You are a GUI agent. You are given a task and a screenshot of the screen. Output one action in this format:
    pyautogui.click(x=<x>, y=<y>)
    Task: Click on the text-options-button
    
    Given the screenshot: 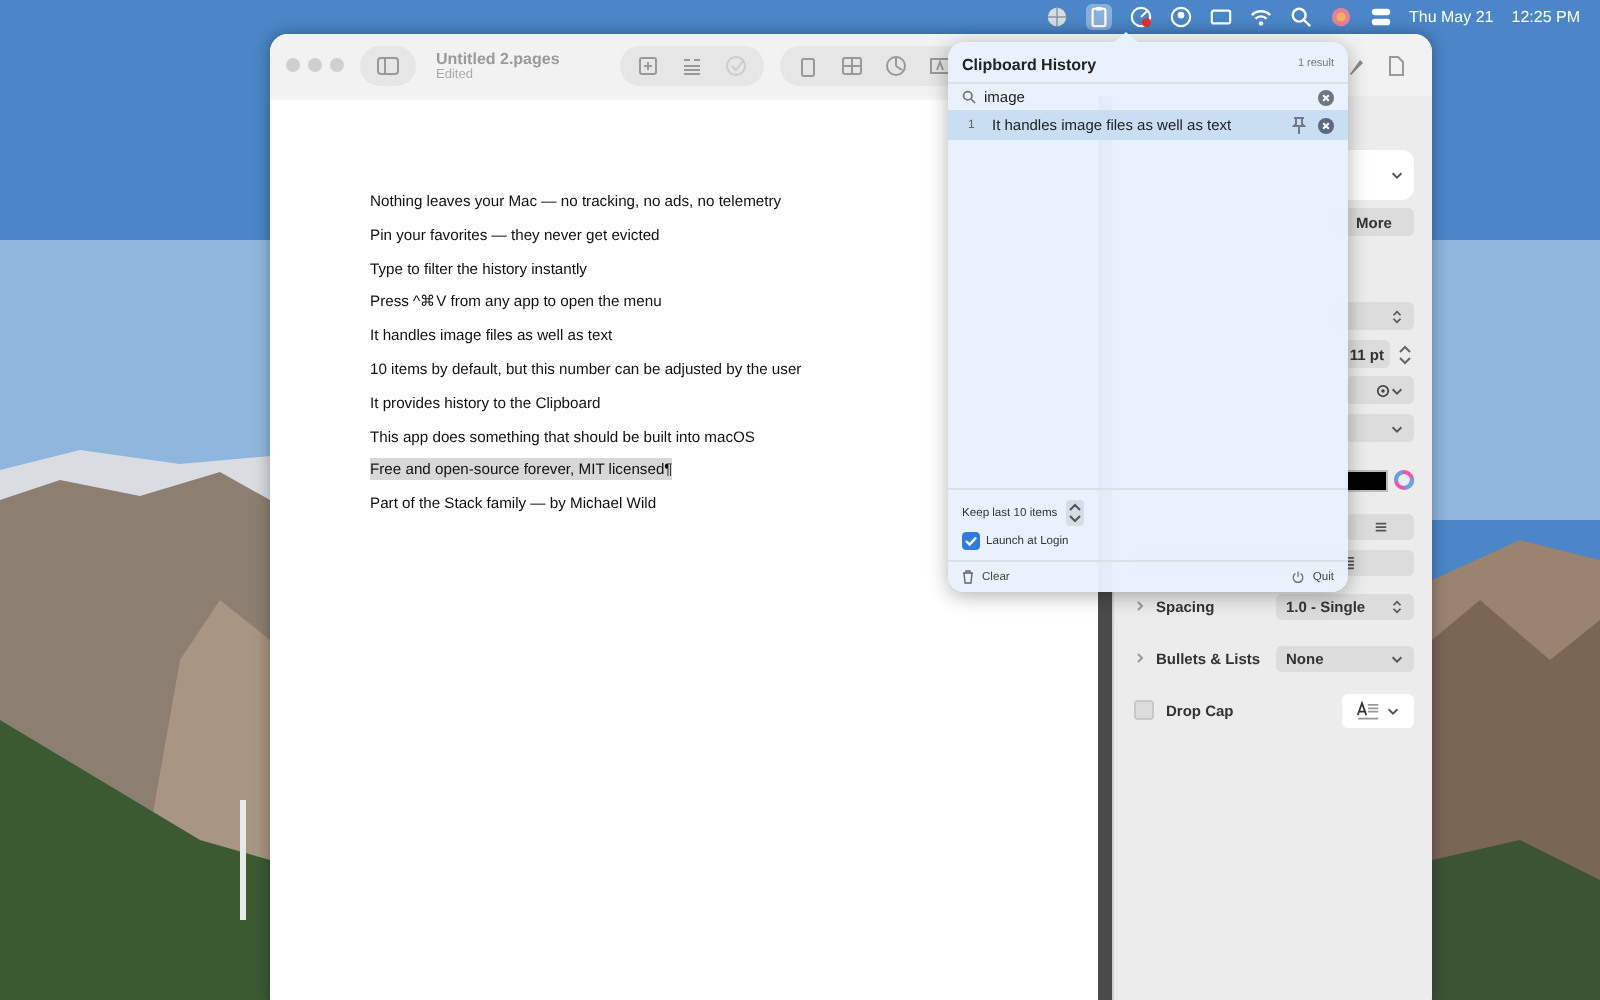 What is the action you would take?
    pyautogui.click(x=1380, y=390)
    